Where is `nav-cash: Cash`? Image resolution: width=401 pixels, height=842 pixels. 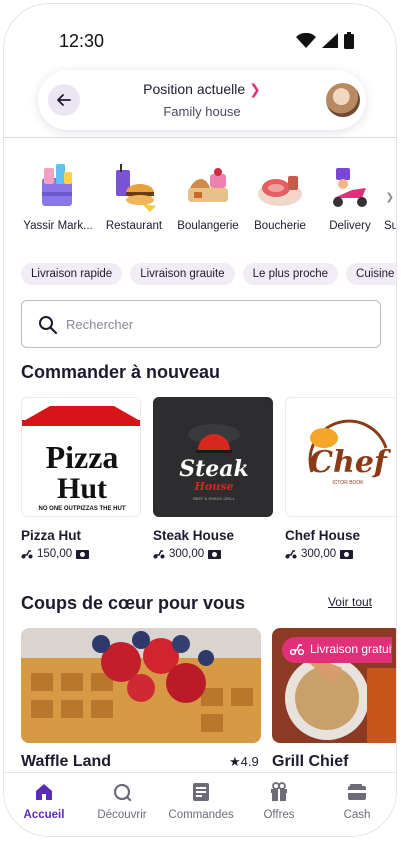 nav-cash: Cash is located at coordinates (357, 801).